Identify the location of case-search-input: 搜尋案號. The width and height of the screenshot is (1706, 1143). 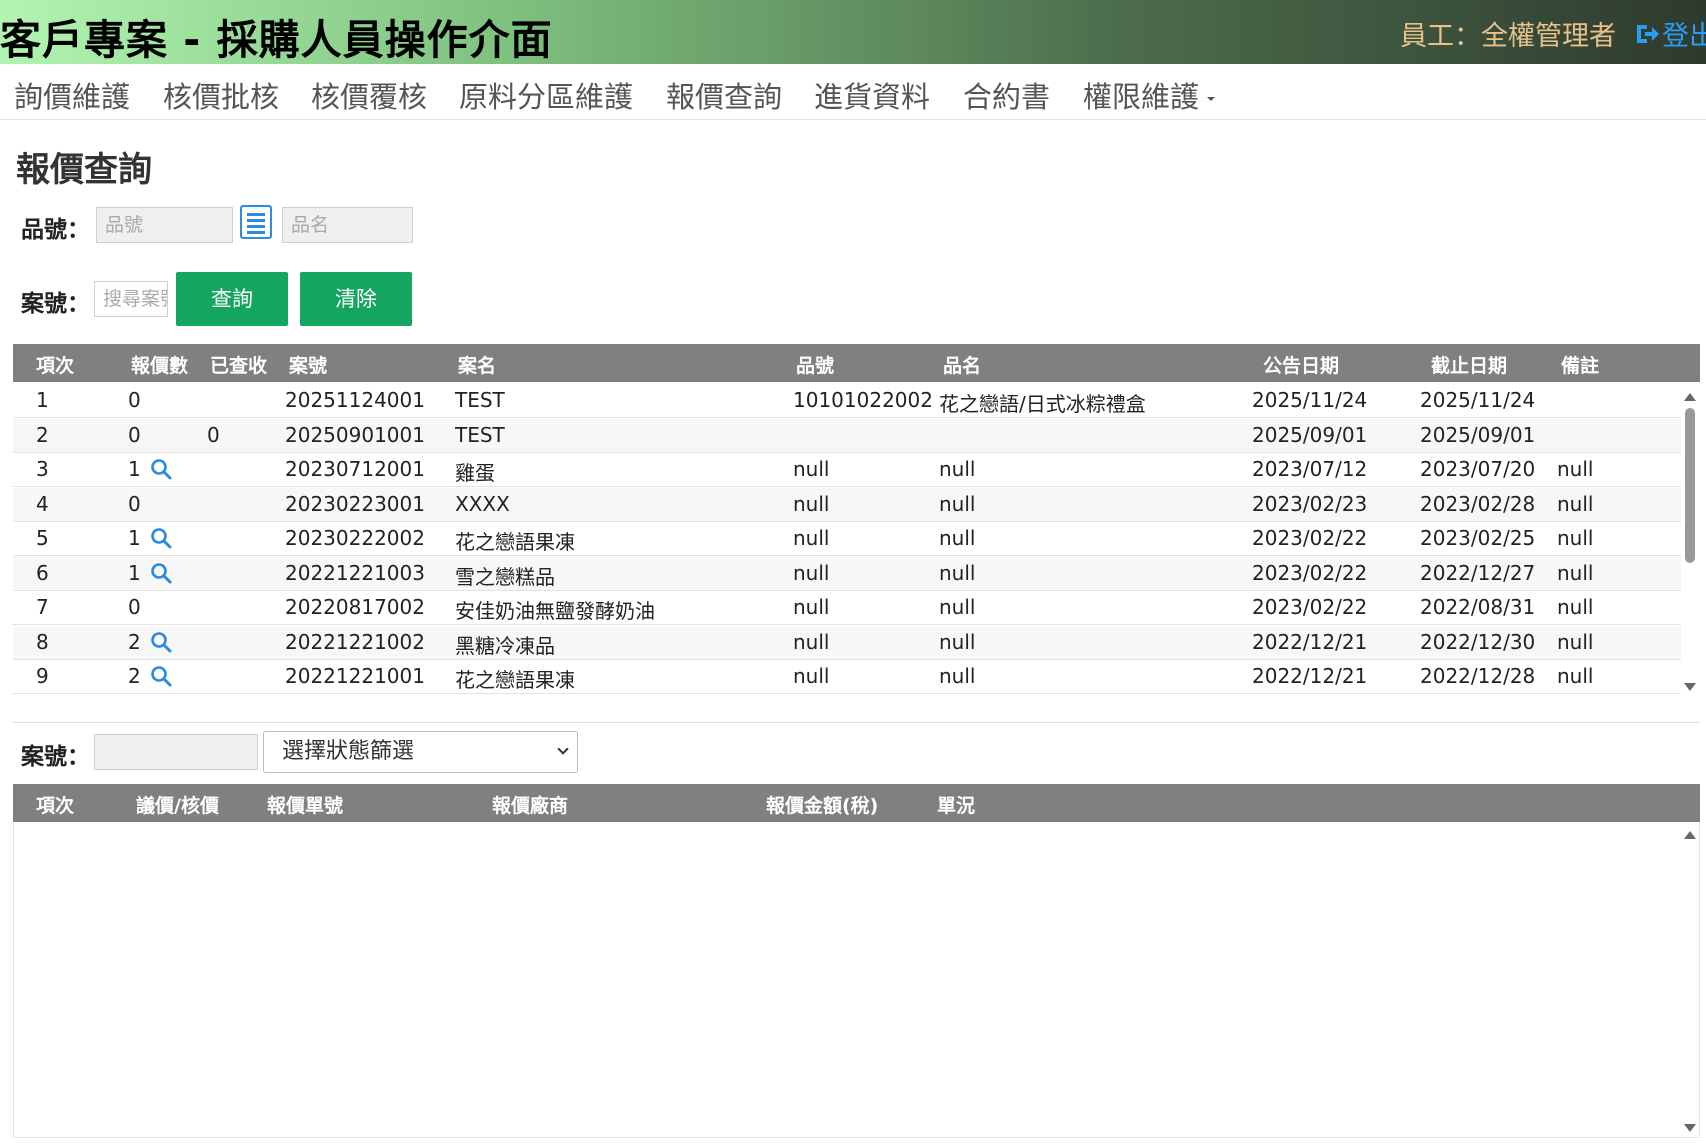
(131, 299).